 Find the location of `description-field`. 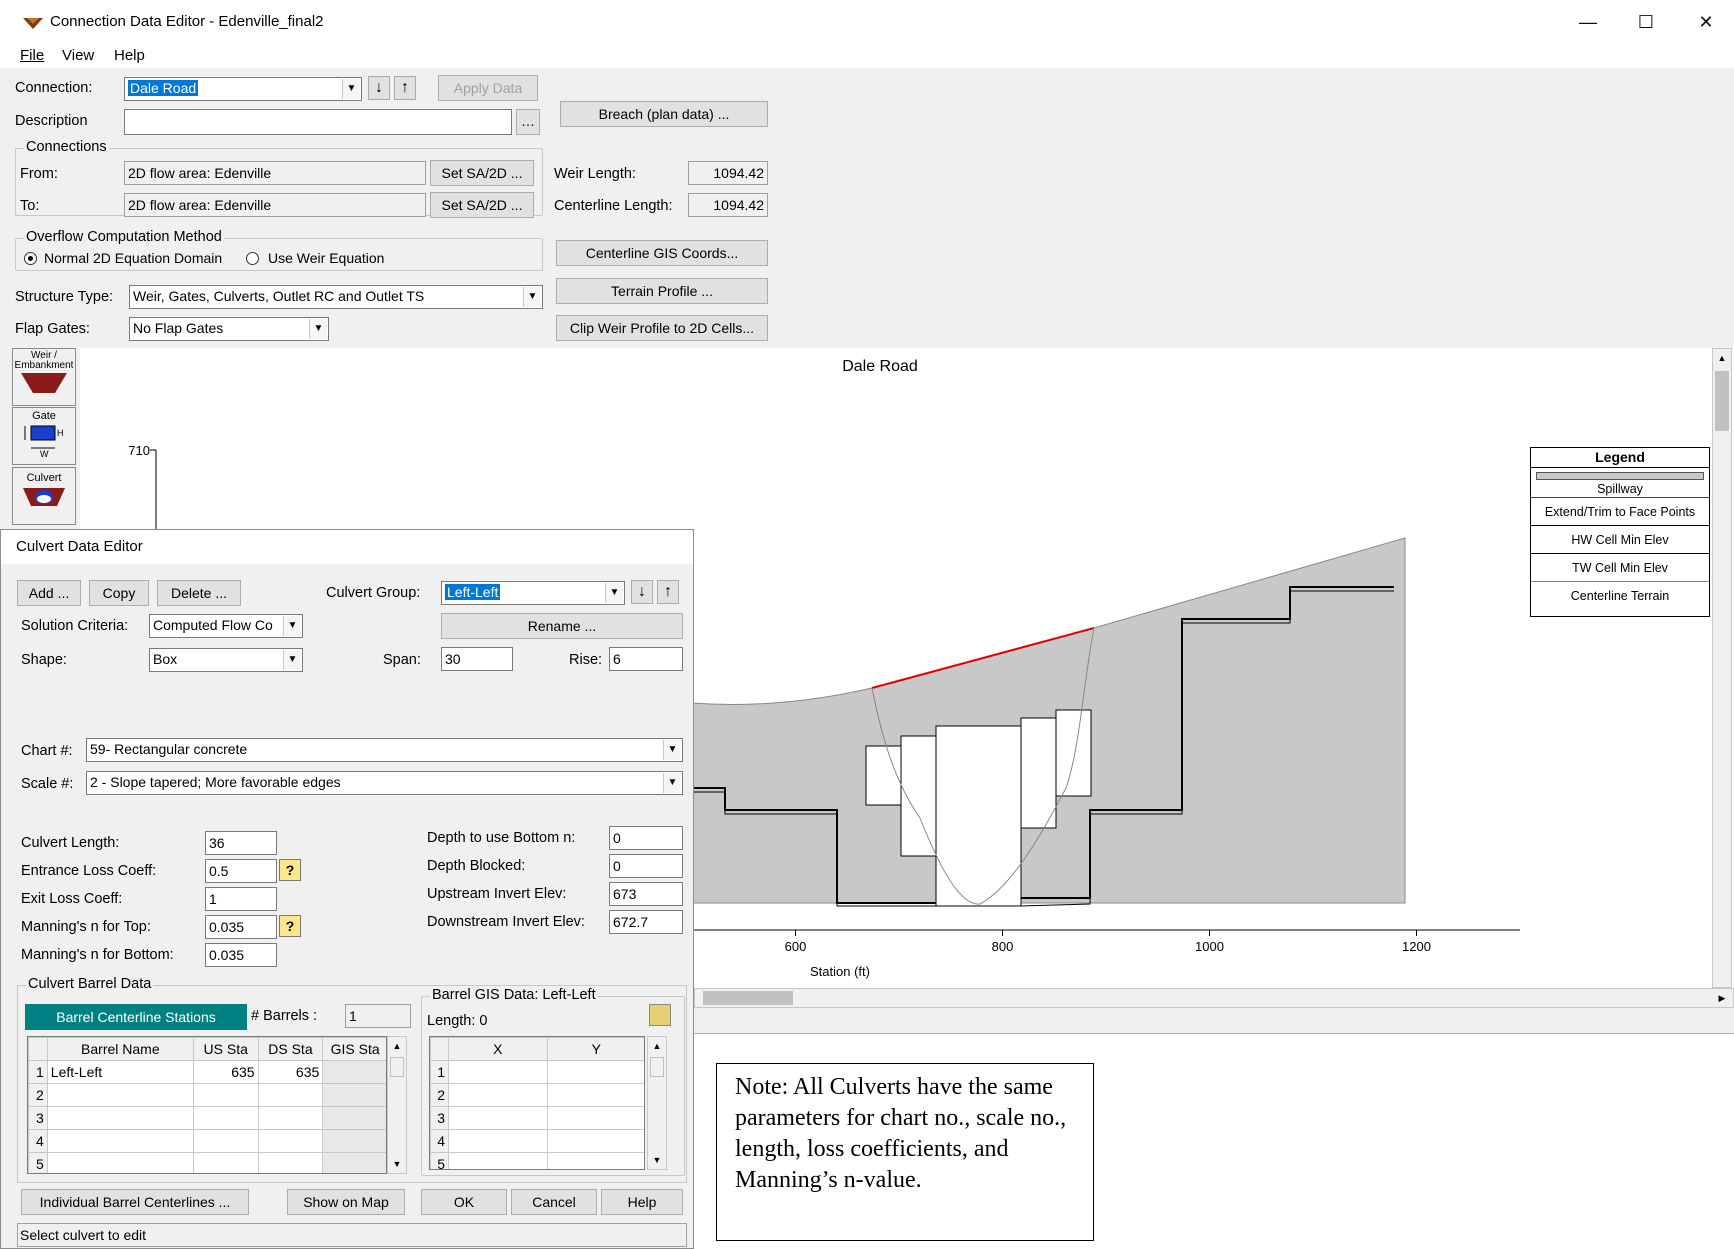

description-field is located at coordinates (318, 122).